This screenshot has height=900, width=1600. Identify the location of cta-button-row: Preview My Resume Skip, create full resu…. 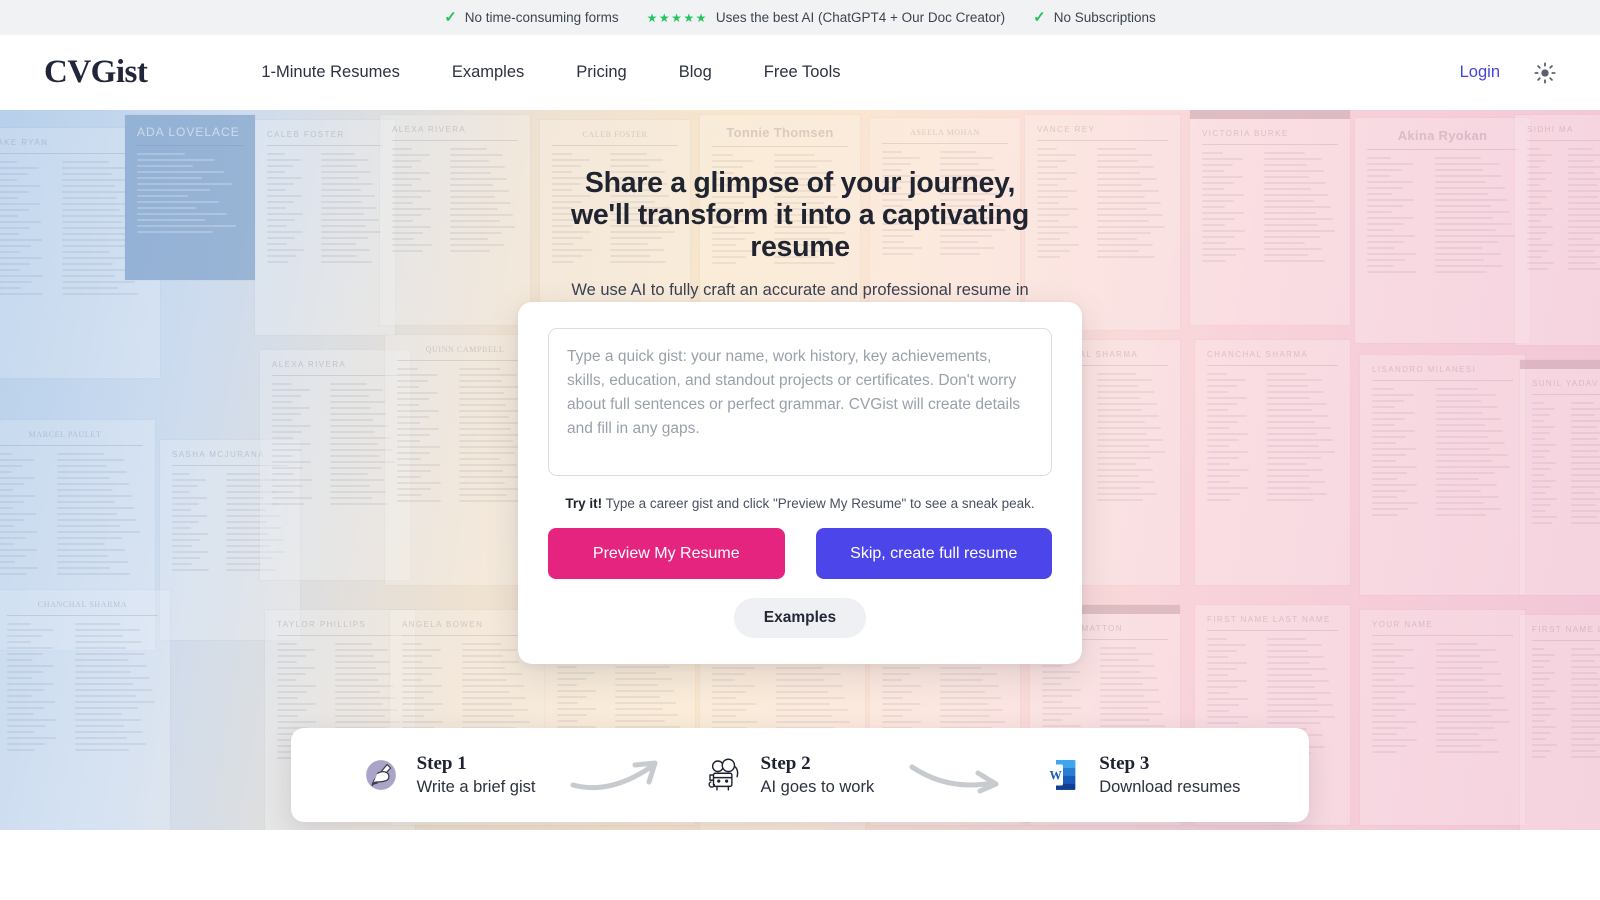
(800, 553).